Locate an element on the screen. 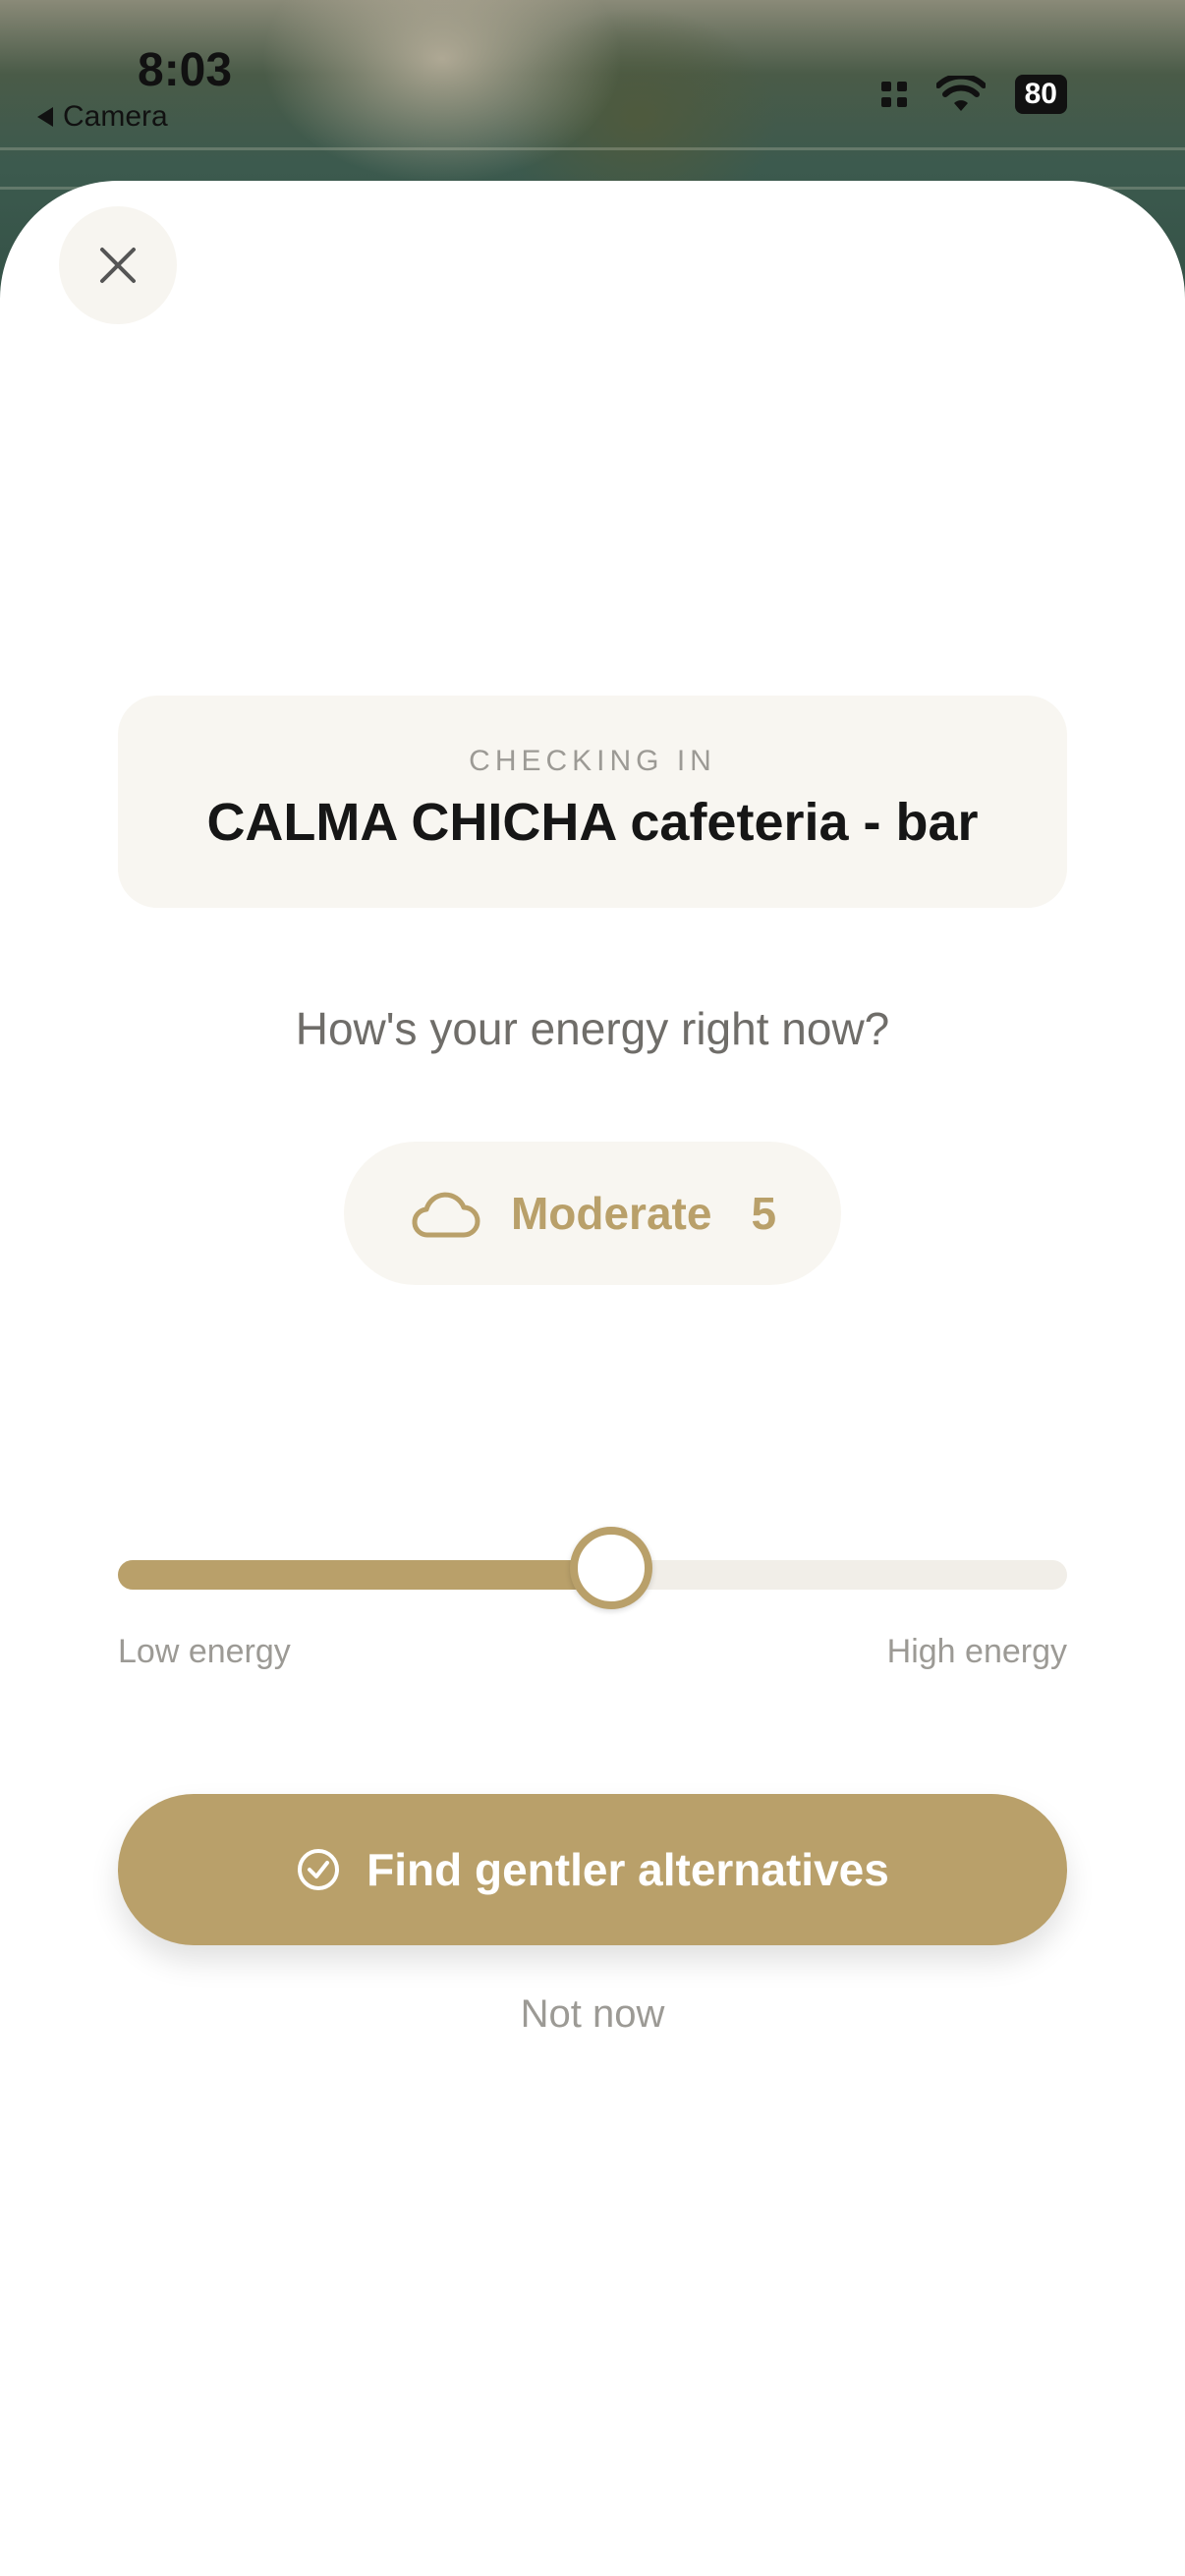 The height and width of the screenshot is (2576, 1185). cellular-icon is located at coordinates (894, 94).